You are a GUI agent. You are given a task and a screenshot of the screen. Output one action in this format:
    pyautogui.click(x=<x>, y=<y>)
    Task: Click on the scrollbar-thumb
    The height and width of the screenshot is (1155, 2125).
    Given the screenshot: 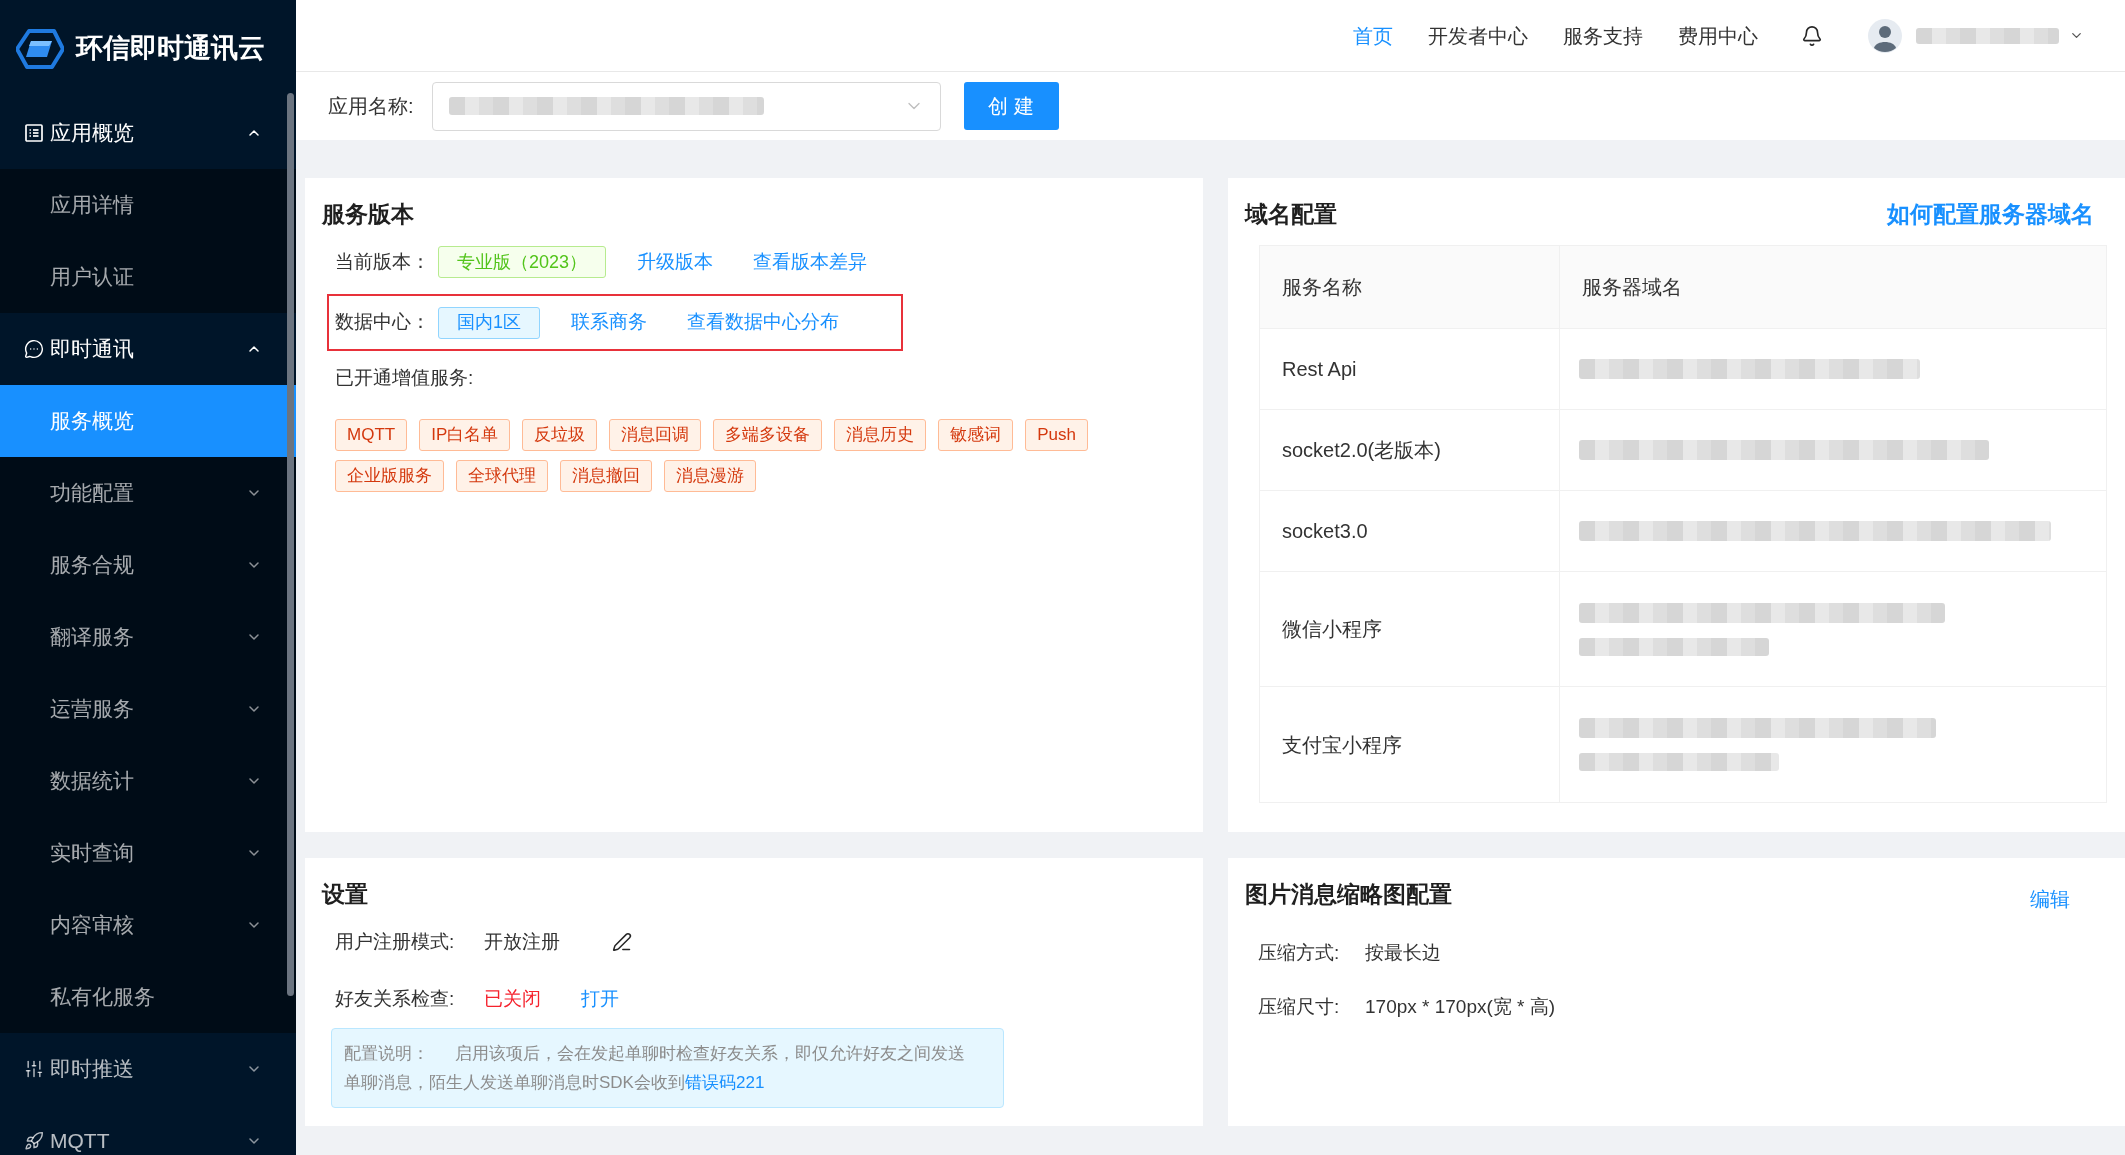 What is the action you would take?
    pyautogui.click(x=290, y=544)
    